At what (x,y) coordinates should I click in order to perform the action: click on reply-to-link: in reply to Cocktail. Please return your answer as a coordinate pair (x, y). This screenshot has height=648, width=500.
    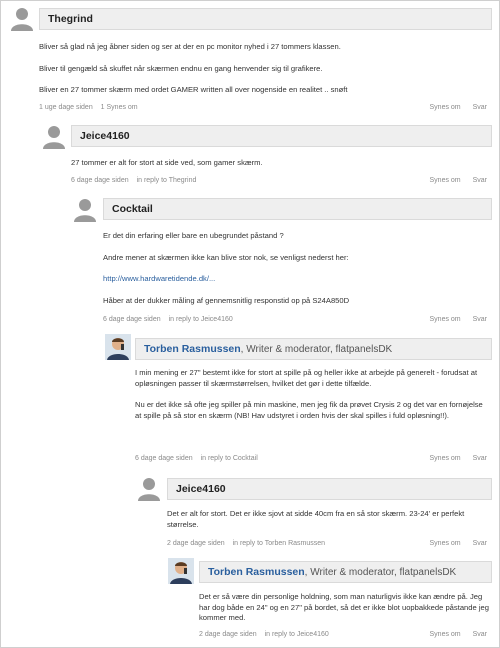
    Looking at the image, I should click on (229, 458).